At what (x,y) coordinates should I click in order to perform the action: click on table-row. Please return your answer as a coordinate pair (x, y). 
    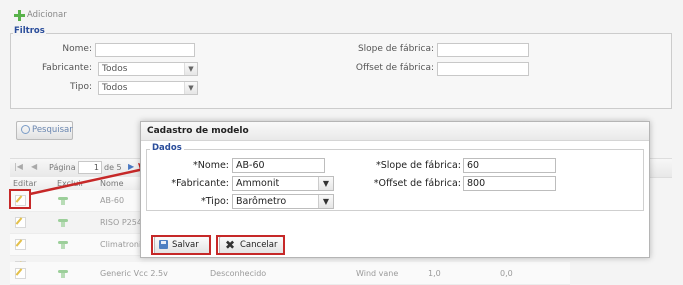
    Looking at the image, I should click on (290, 273).